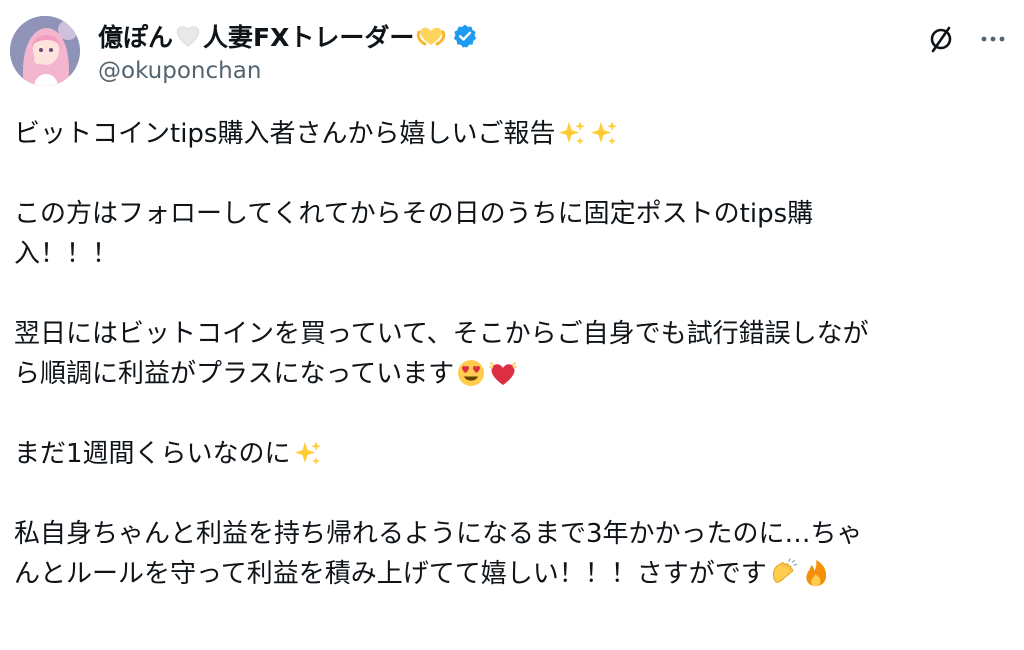  I want to click on grok-icon, so click(941, 39).